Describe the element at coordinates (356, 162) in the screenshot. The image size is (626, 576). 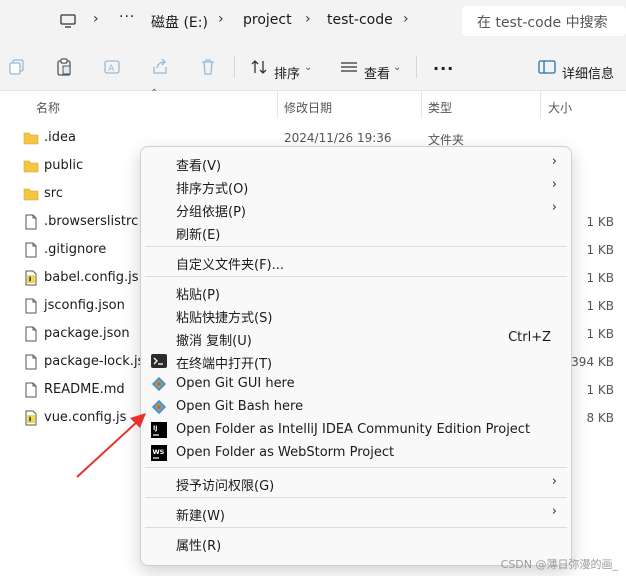
I see `menu-item-view: 查看(V) ›` at that location.